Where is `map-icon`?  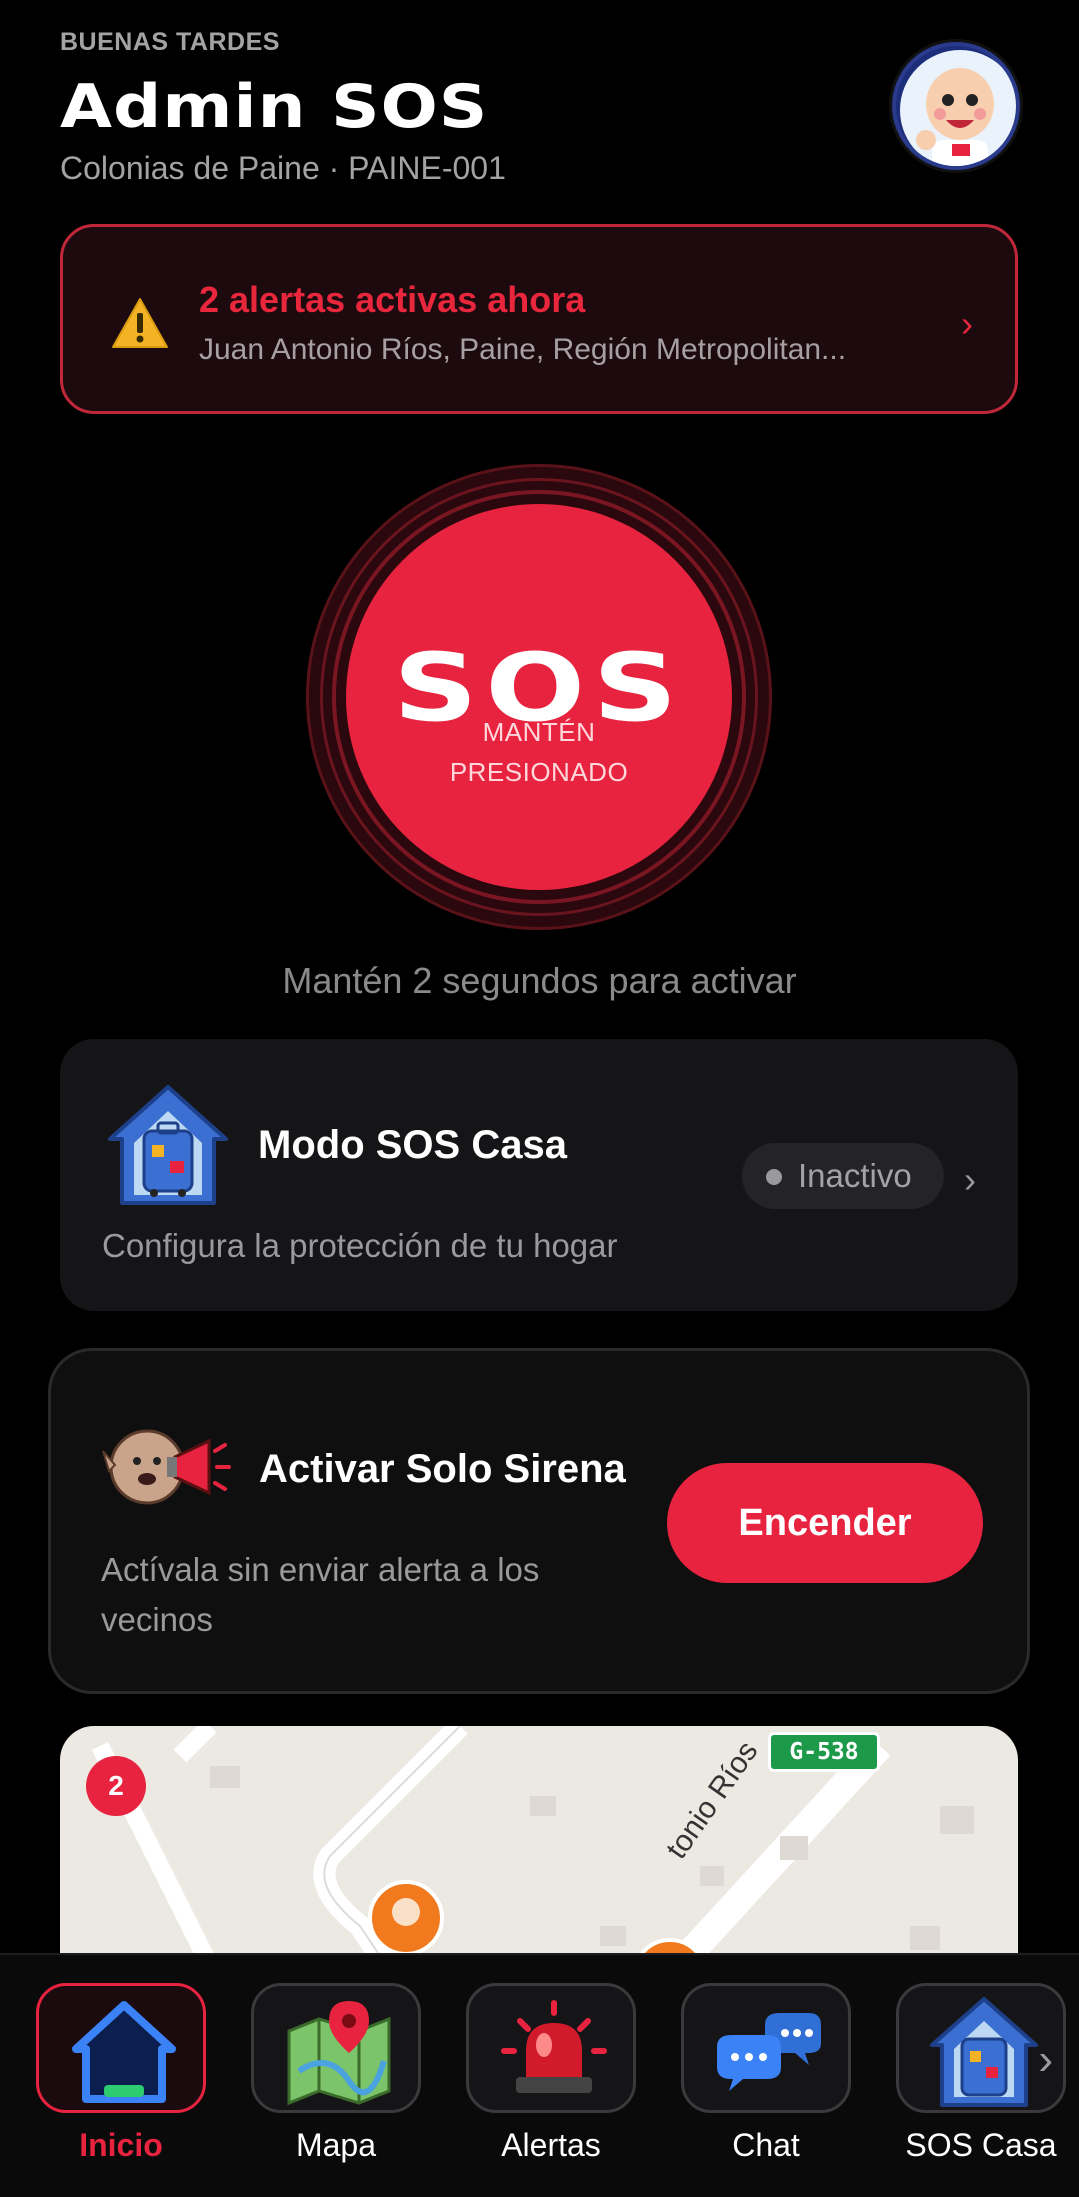
map-icon is located at coordinates (336, 2048).